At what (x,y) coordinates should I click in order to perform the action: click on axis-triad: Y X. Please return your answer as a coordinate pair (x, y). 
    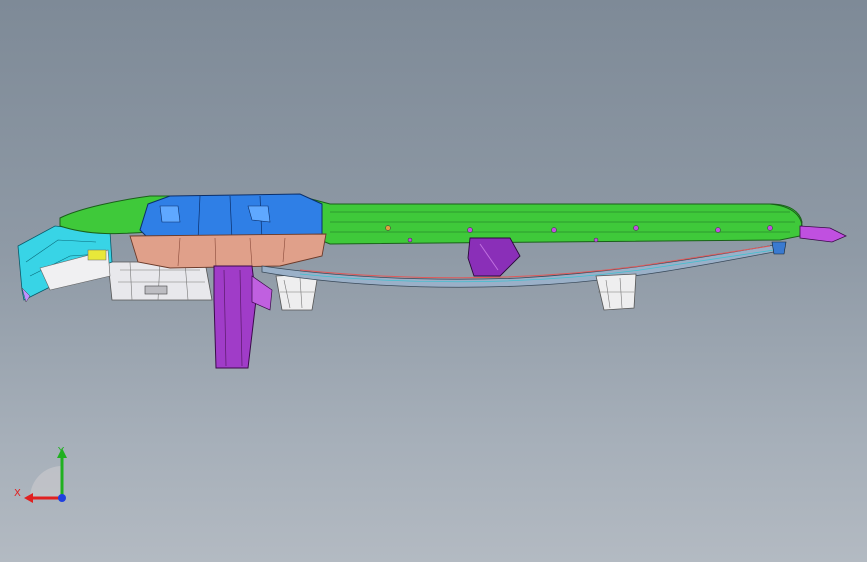
    Looking at the image, I should click on (40, 474).